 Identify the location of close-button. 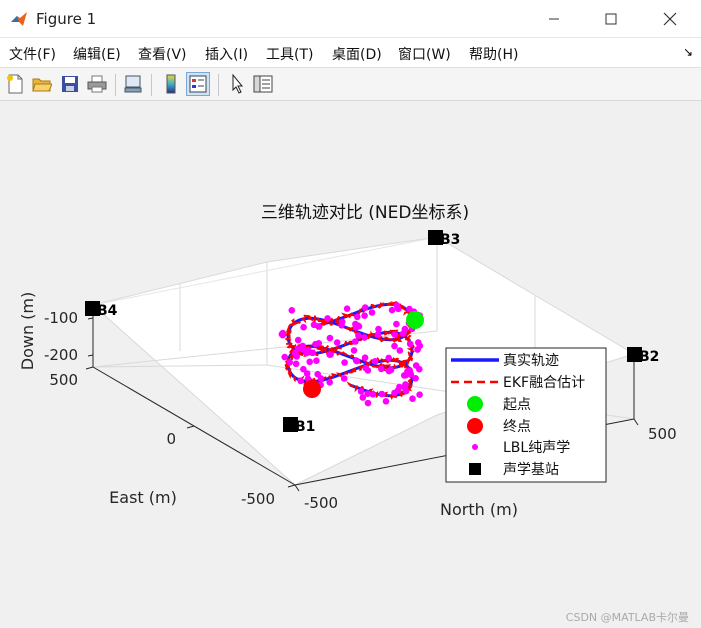
(670, 19).